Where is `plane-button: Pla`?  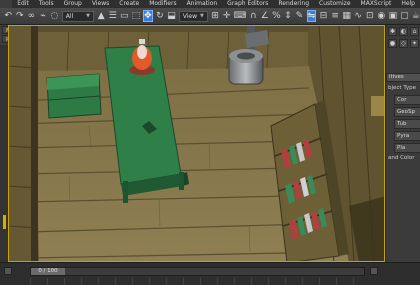
plane-button: Pla is located at coordinates (407, 148).